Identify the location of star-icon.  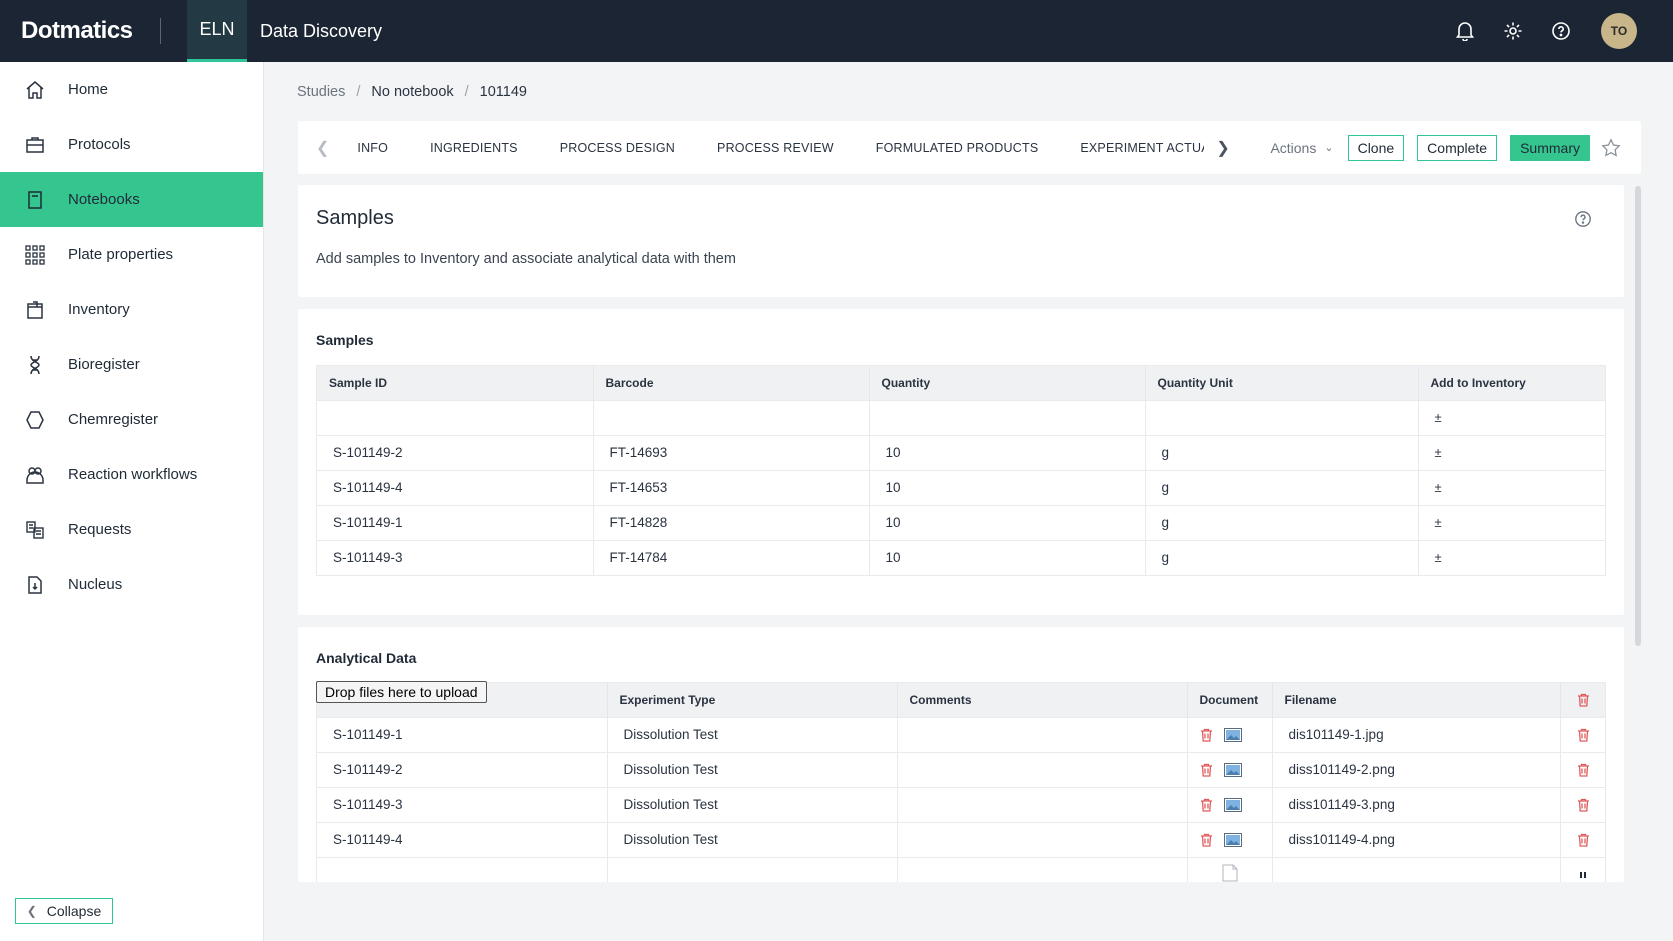
(1611, 147).